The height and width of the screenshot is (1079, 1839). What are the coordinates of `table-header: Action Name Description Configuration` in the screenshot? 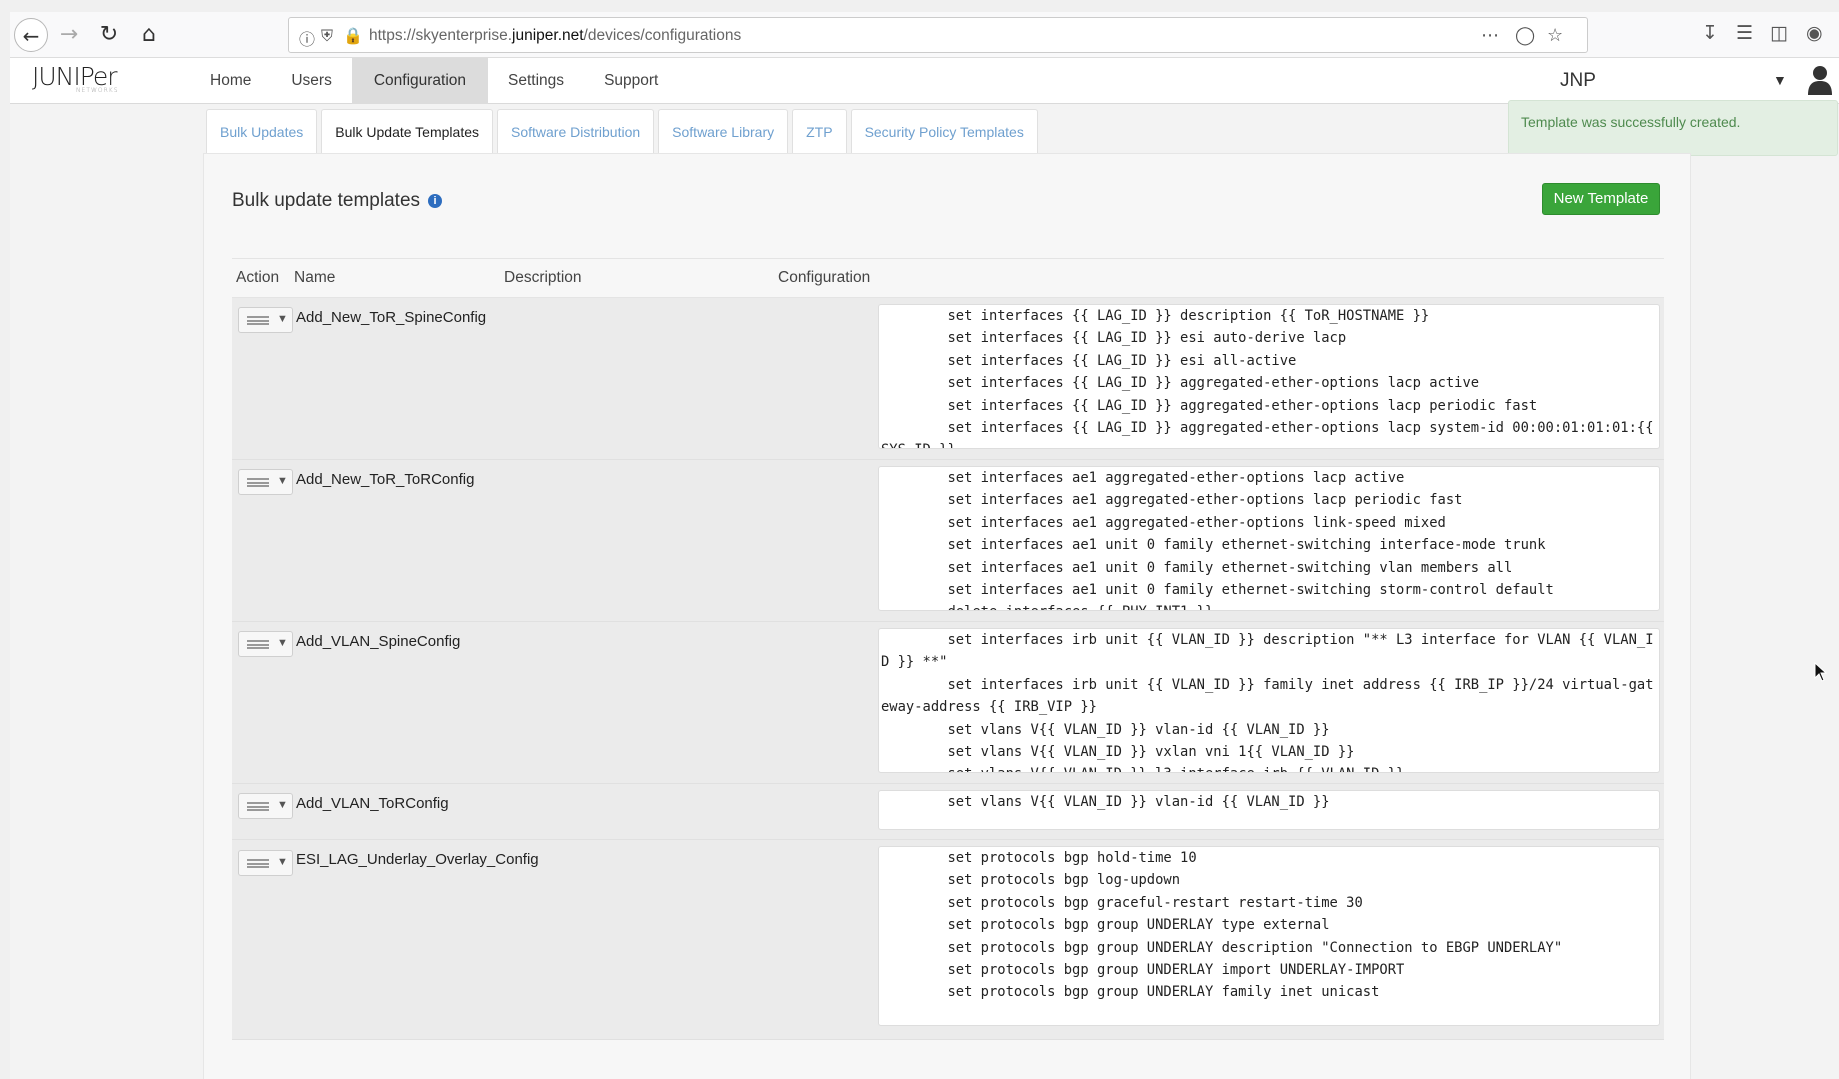 It's located at (948, 278).